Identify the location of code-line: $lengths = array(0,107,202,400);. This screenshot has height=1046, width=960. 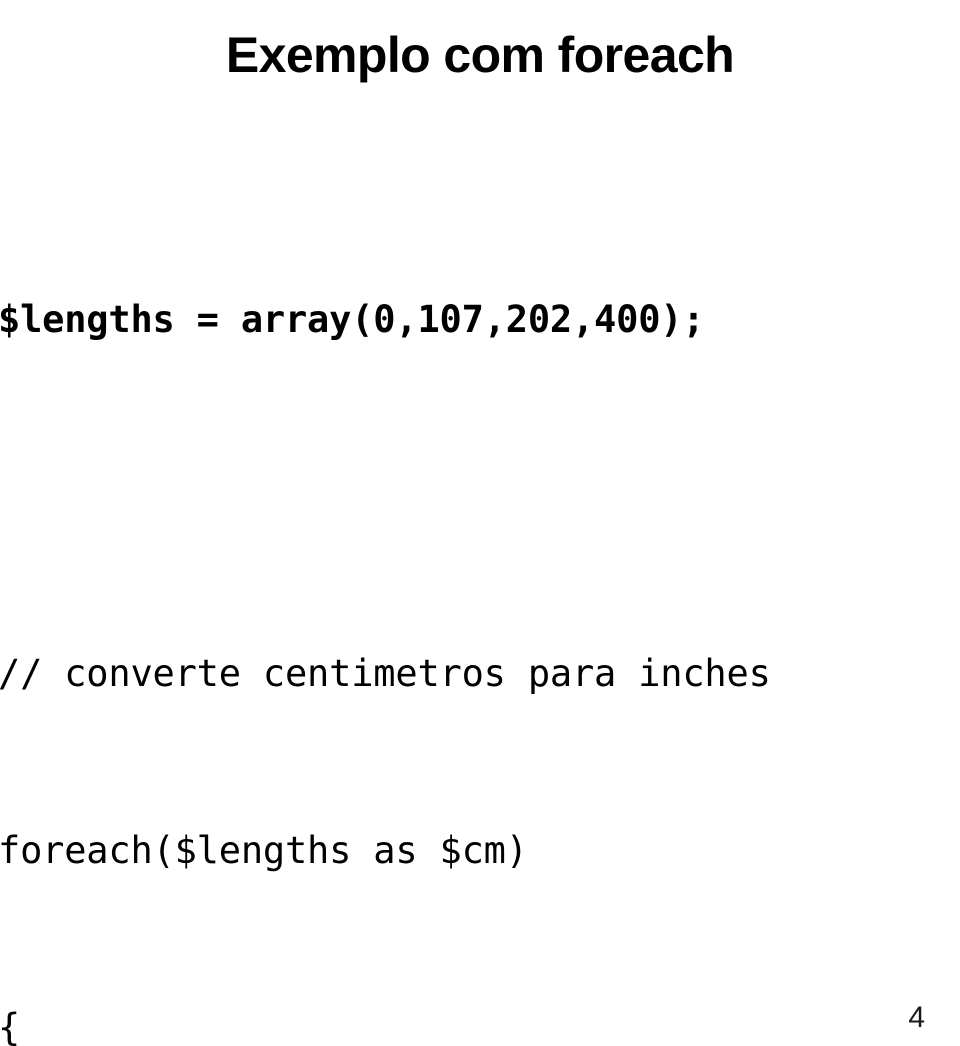
(352, 319).